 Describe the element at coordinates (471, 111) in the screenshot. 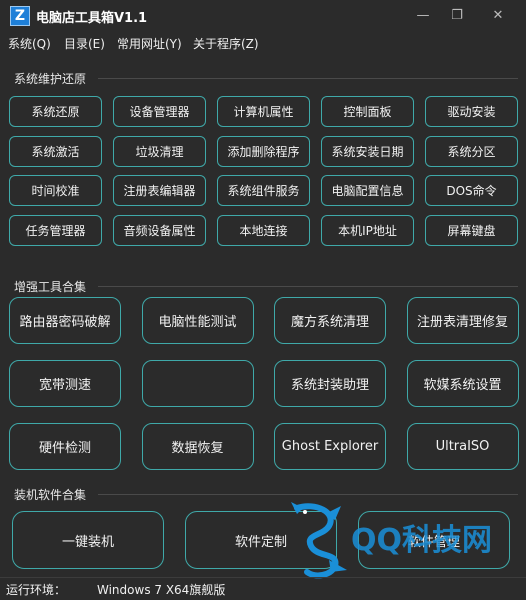

I see `maintenance-button-4: 驱动安装` at that location.